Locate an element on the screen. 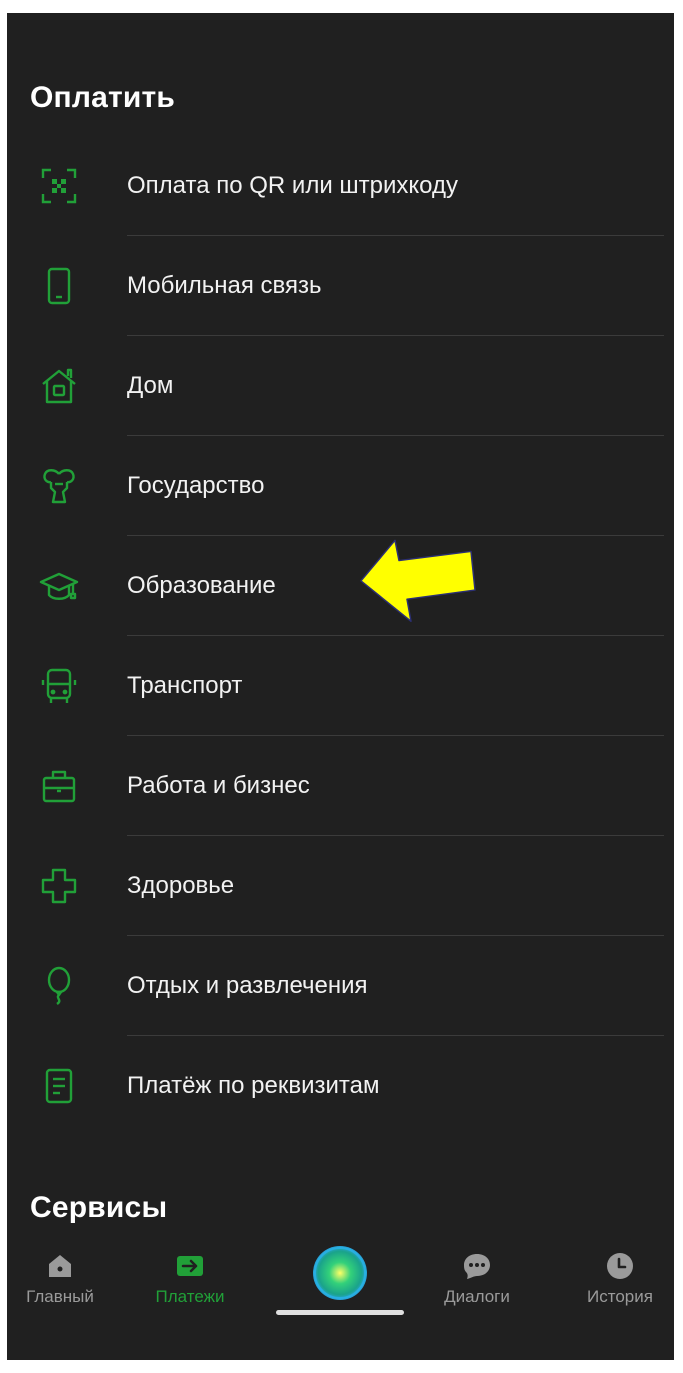 Image resolution: width=683 pixels, height=1373 pixels. tab-label: История is located at coordinates (620, 1296).